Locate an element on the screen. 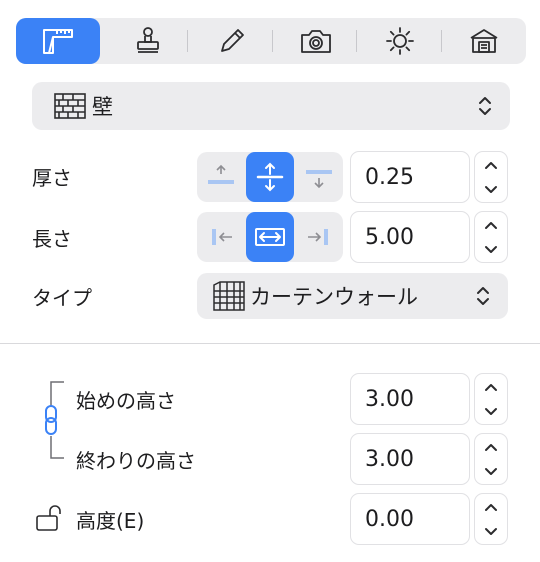 The image size is (540, 562). length-align-right is located at coordinates (319, 237).